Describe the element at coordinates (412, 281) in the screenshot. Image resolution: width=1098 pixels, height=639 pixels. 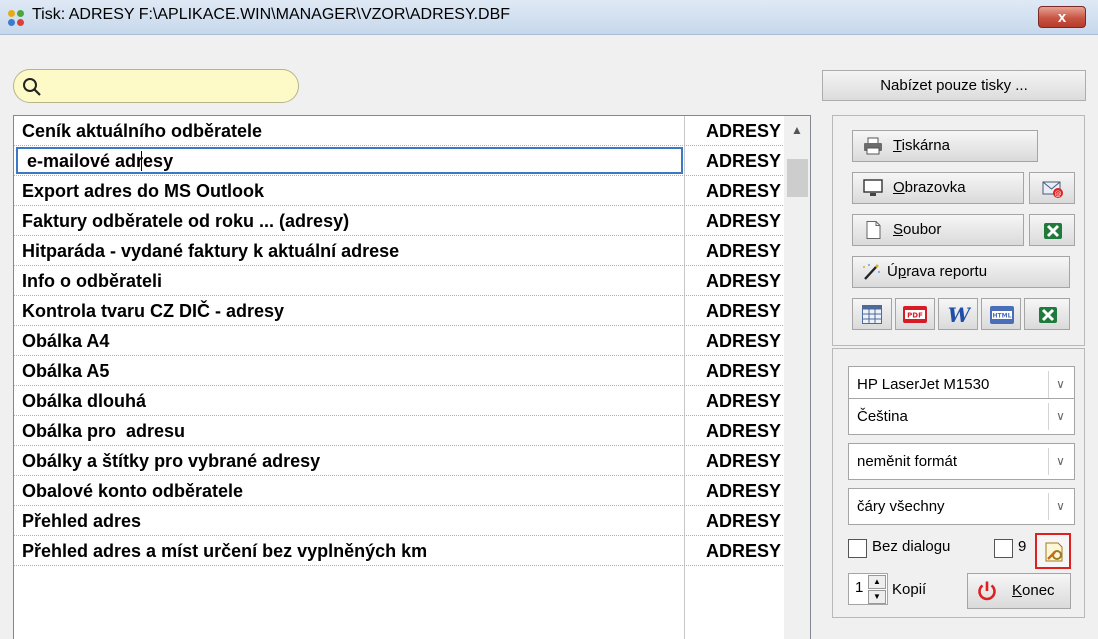
I see `list-item: Info o odběrateli ADRESY` at that location.